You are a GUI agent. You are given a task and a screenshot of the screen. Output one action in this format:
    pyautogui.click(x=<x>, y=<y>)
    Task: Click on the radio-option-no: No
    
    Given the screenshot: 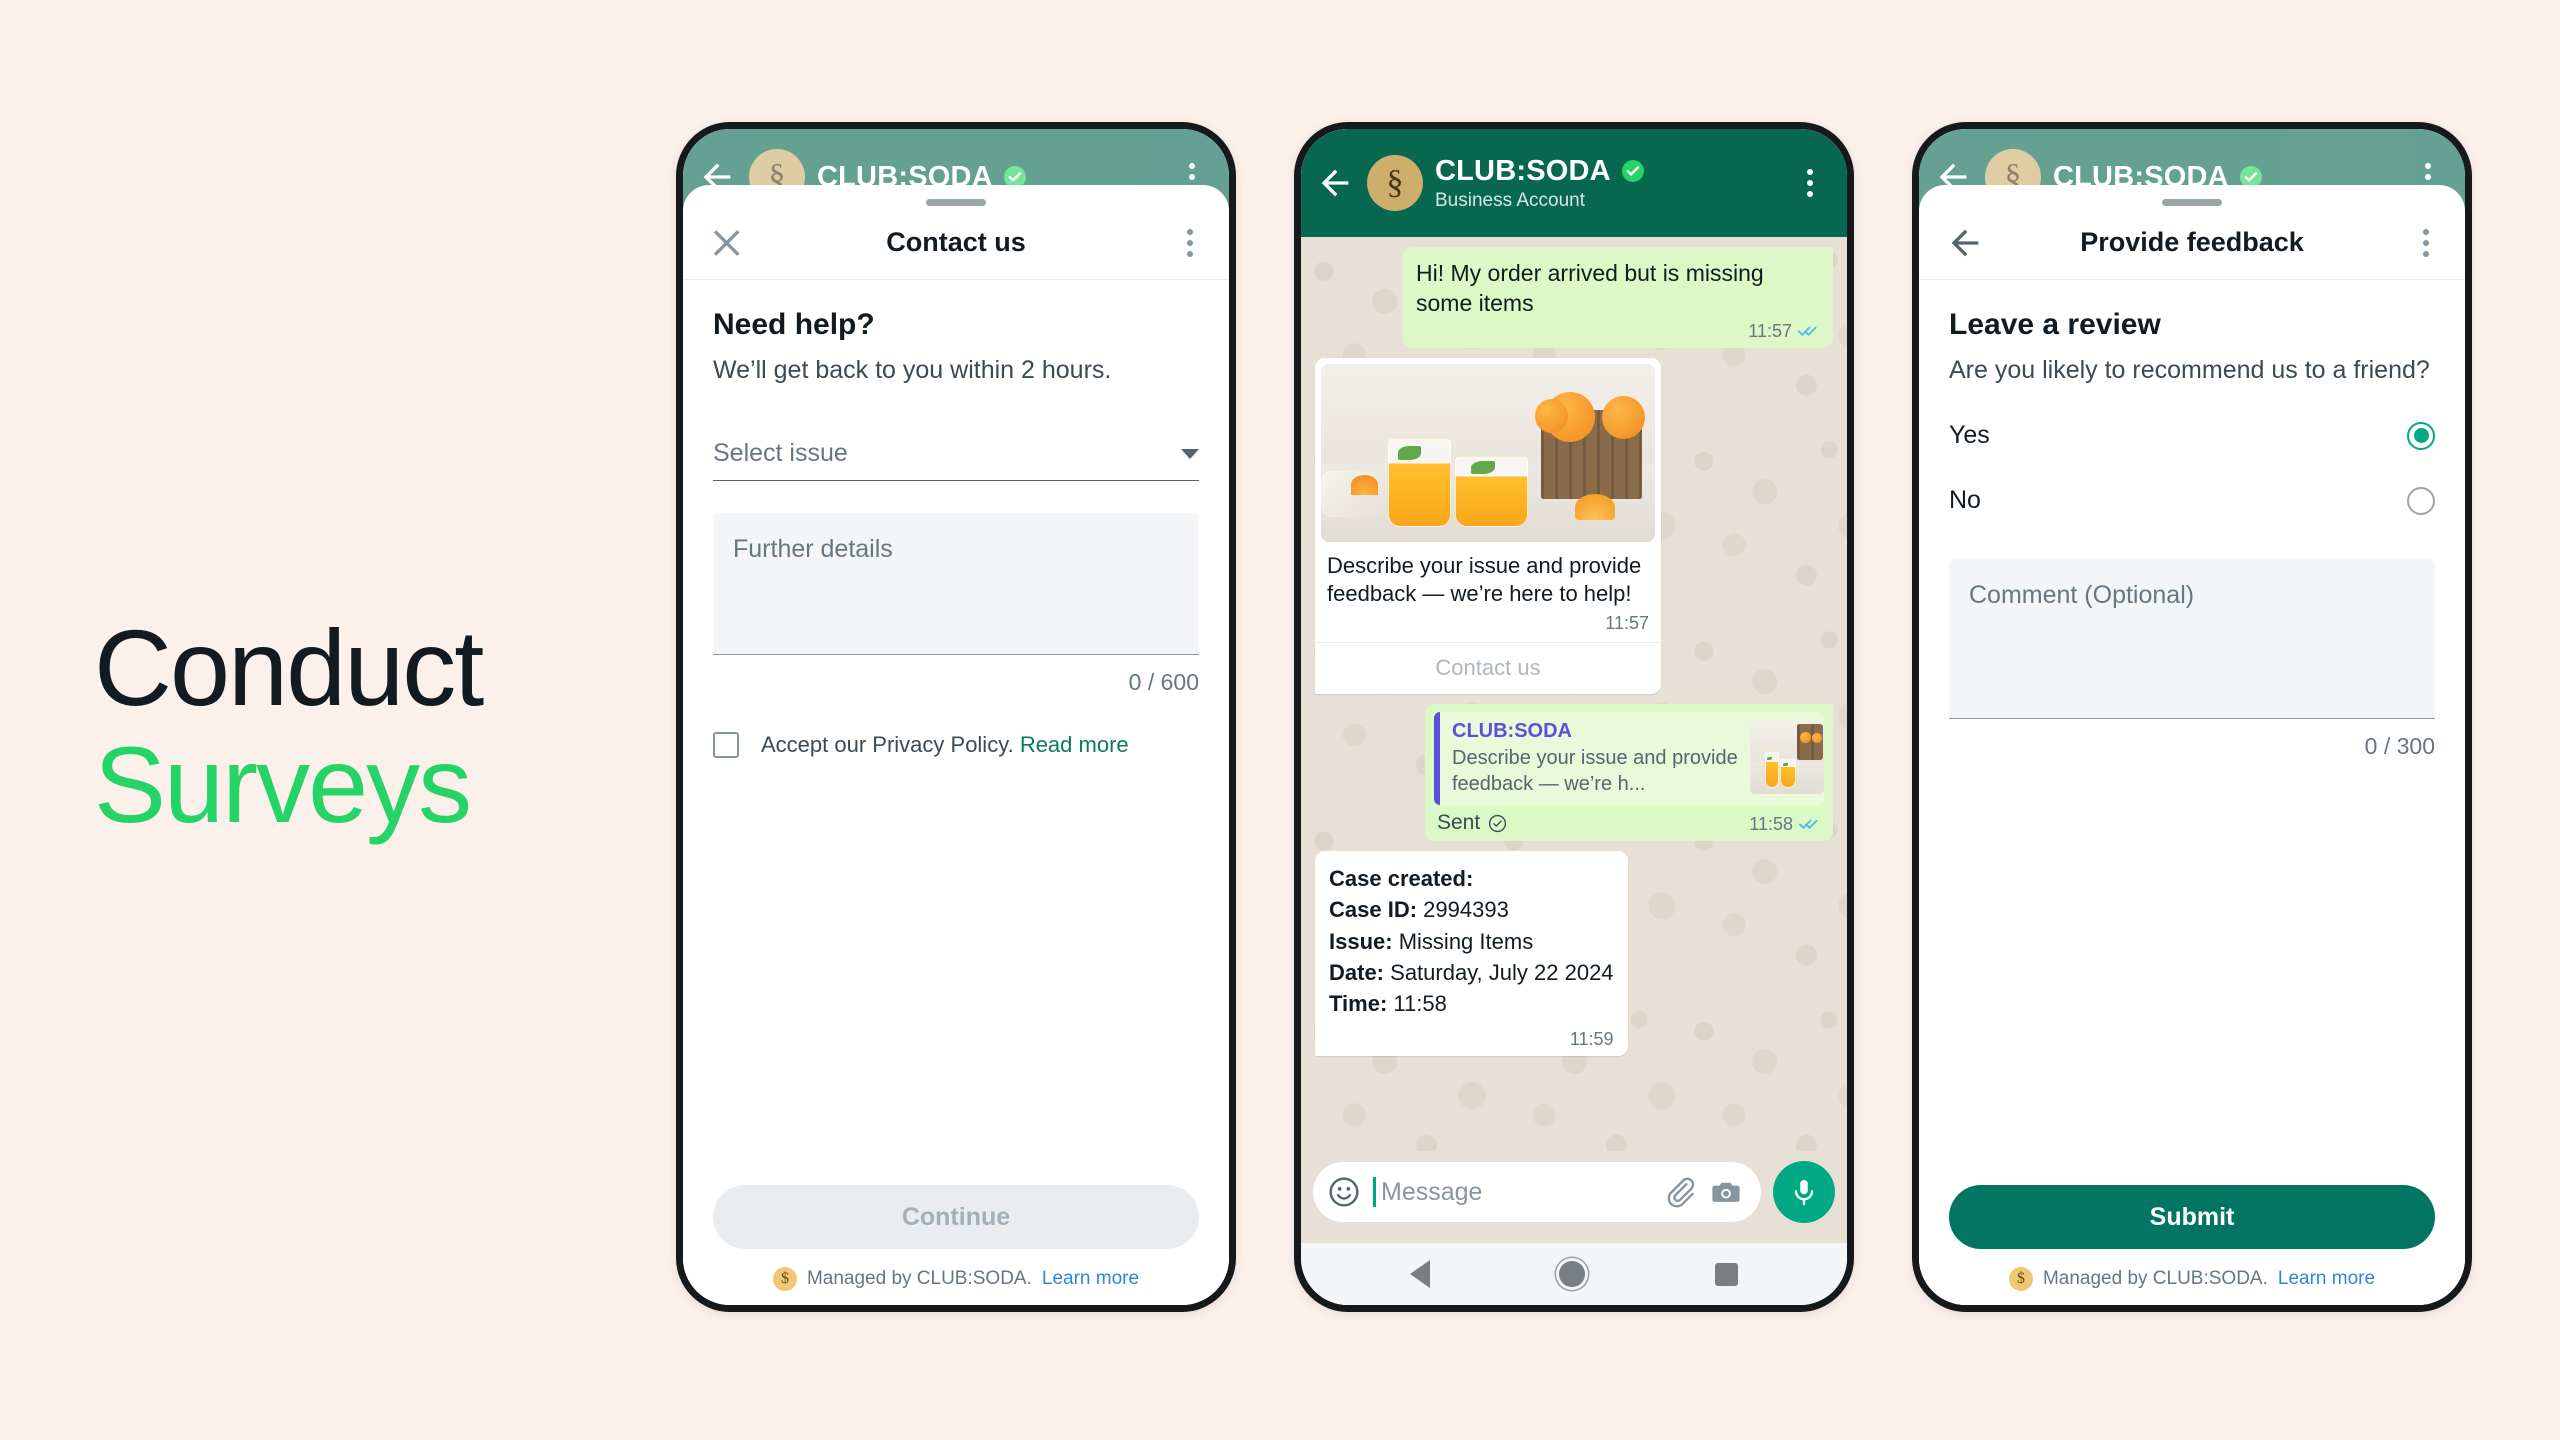 What is the action you would take?
    pyautogui.click(x=2192, y=500)
    